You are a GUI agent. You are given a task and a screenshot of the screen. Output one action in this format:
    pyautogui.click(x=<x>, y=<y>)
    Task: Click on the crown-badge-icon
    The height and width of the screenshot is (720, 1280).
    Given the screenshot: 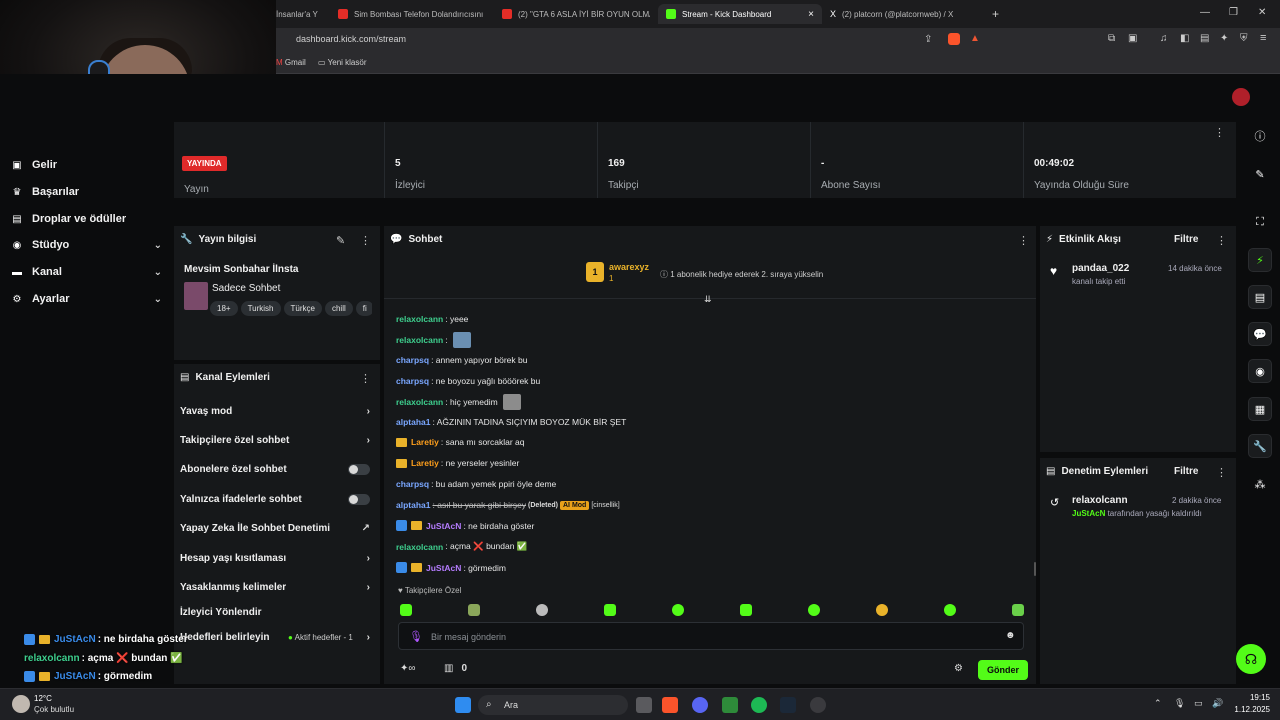 What is the action you would take?
    pyautogui.click(x=416, y=525)
    